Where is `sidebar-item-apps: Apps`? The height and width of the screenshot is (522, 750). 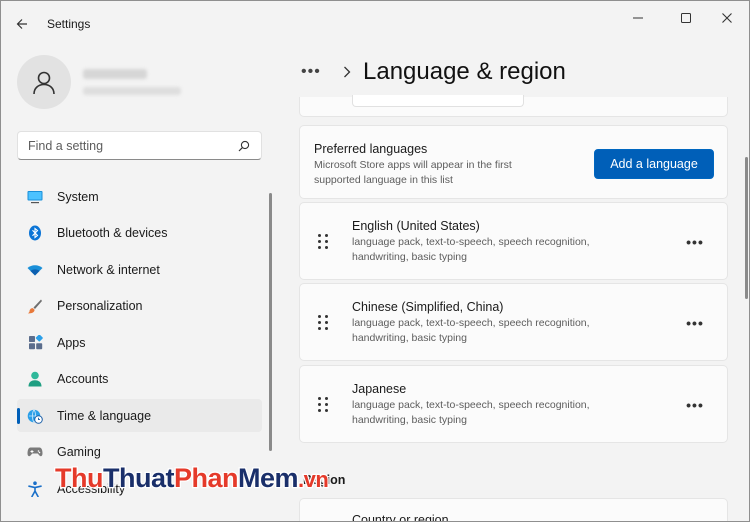
sidebar-item-apps: Apps is located at coordinates (139, 342).